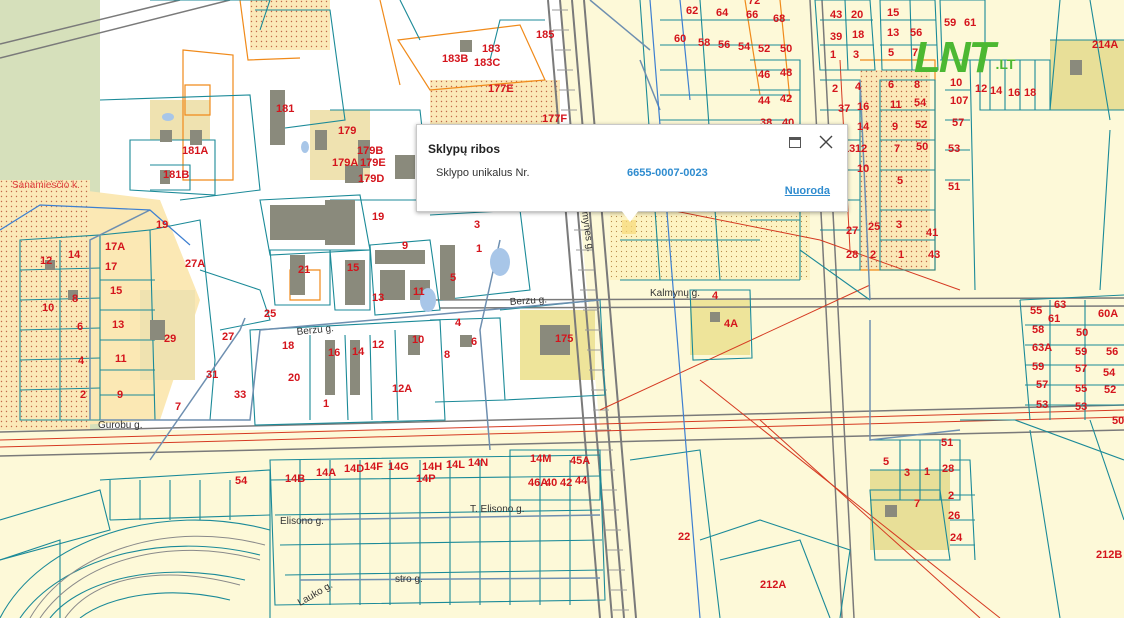 The width and height of the screenshot is (1124, 618). I want to click on parcel-number: 61, so click(970, 23).